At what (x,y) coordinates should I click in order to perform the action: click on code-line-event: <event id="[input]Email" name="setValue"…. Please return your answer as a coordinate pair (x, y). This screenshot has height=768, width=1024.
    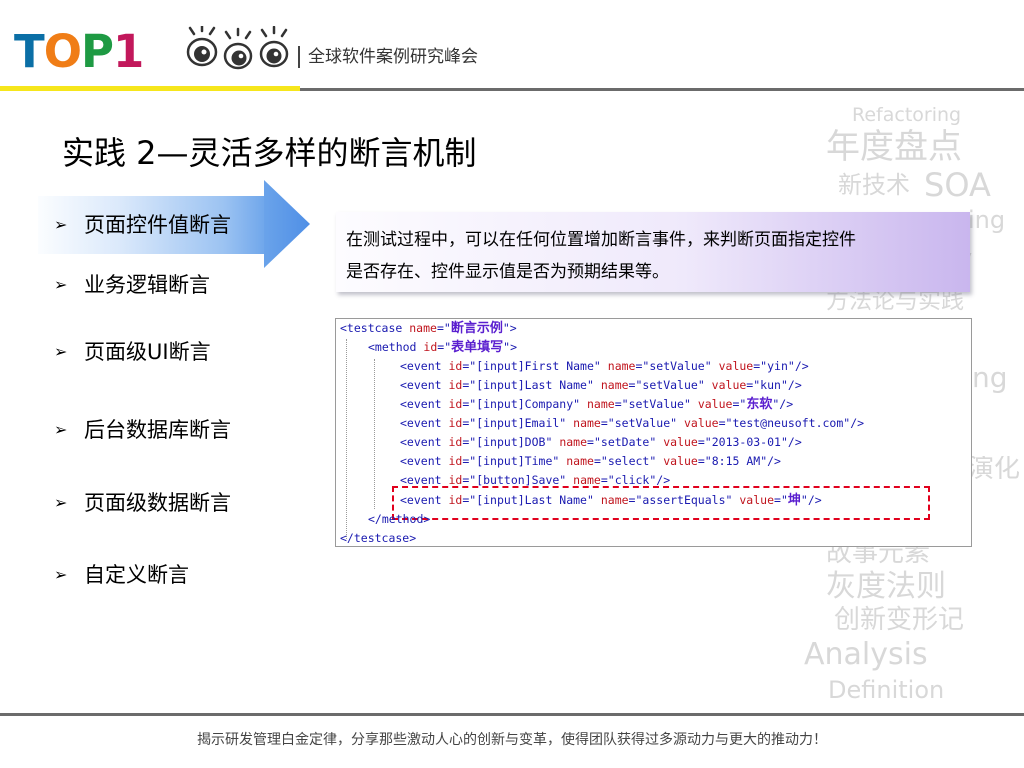
    Looking at the image, I should click on (632, 423).